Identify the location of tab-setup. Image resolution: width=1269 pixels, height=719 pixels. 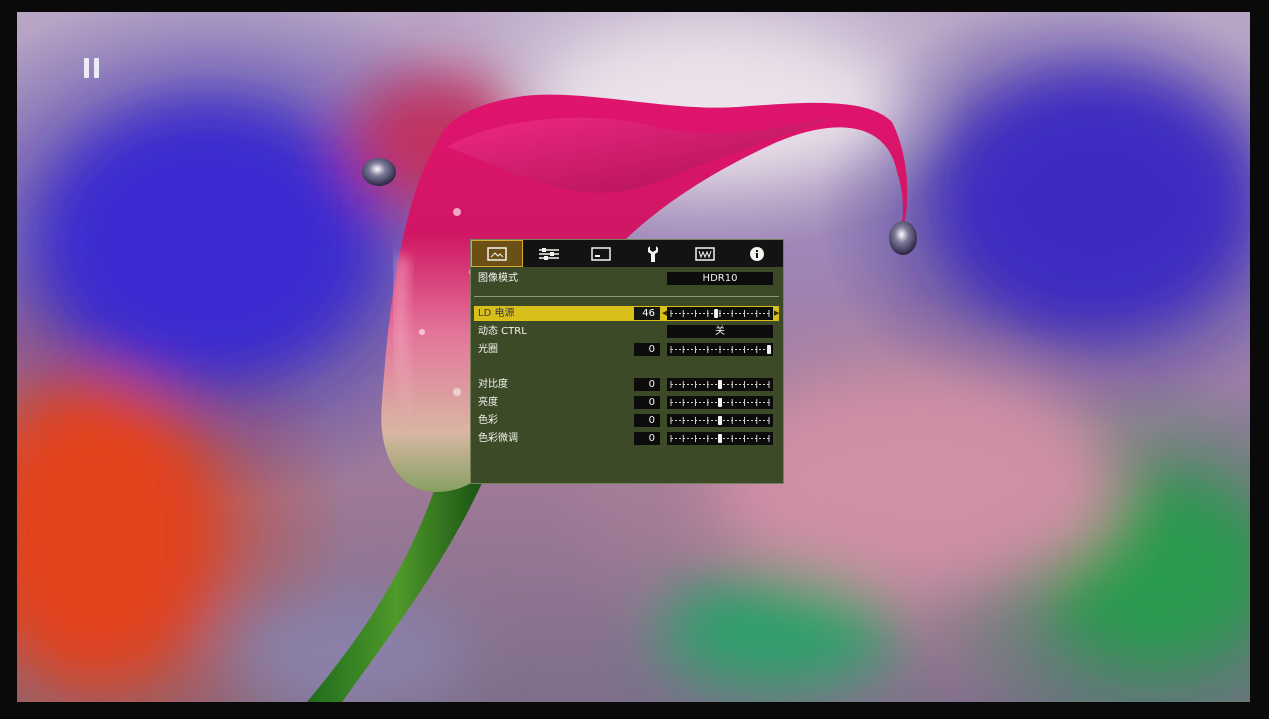
(653, 253).